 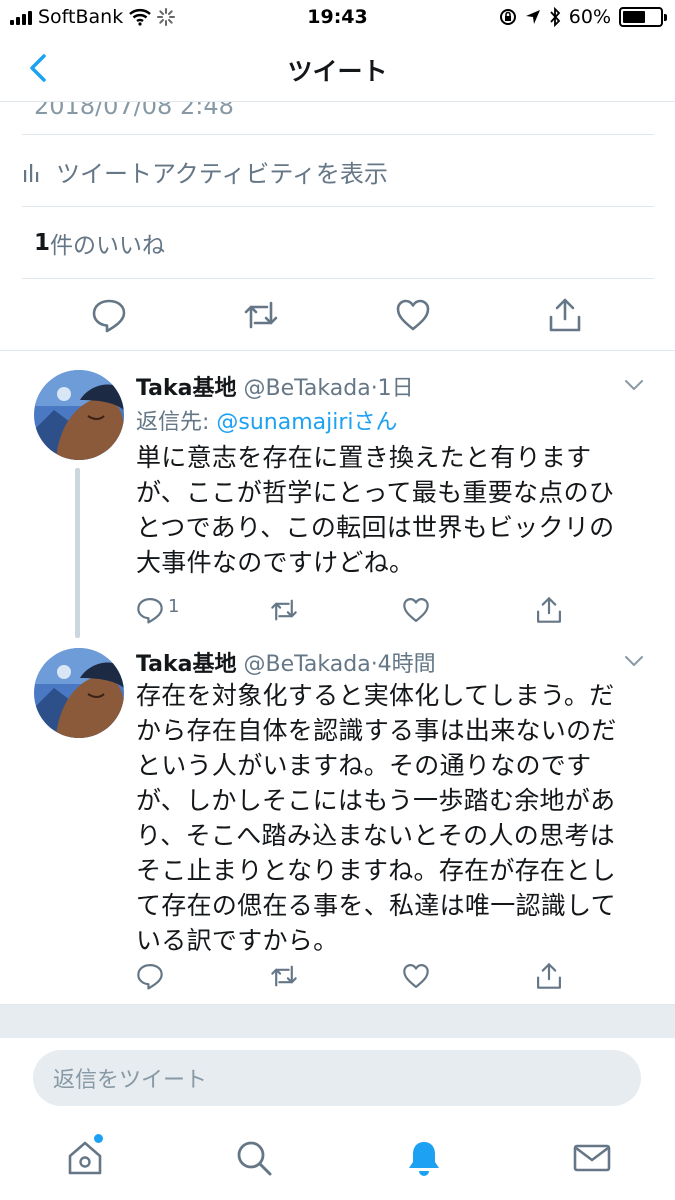 I want to click on reply-input-placeholder: 返信をツイート, so click(x=130, y=1080).